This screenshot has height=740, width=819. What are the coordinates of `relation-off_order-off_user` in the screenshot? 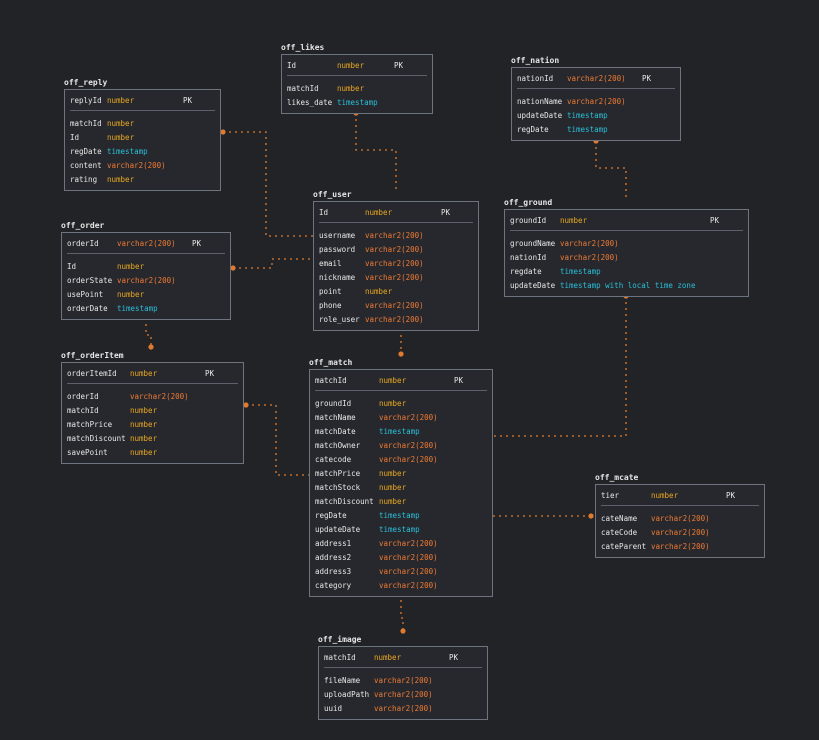 It's located at (271, 264).